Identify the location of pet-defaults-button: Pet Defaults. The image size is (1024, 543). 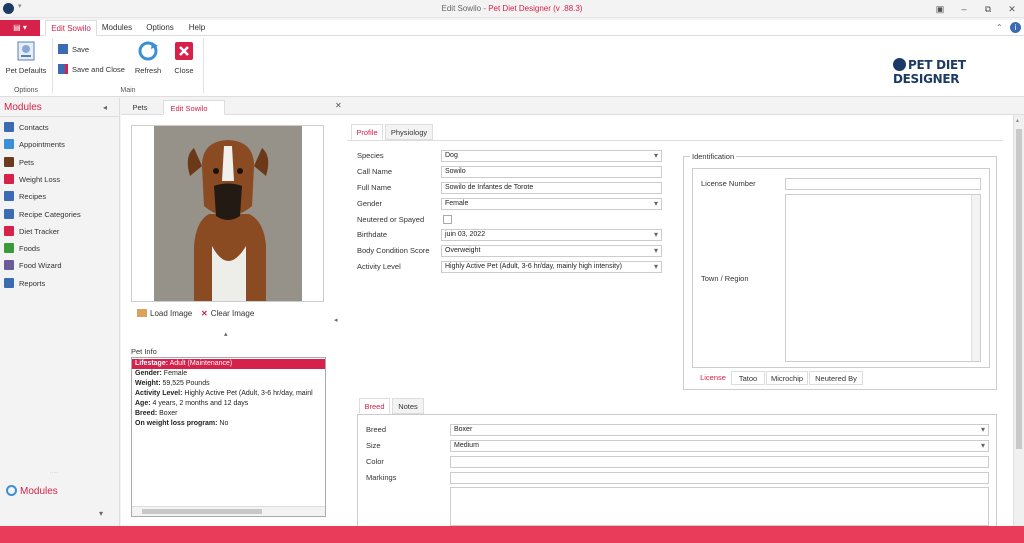
(26, 57).